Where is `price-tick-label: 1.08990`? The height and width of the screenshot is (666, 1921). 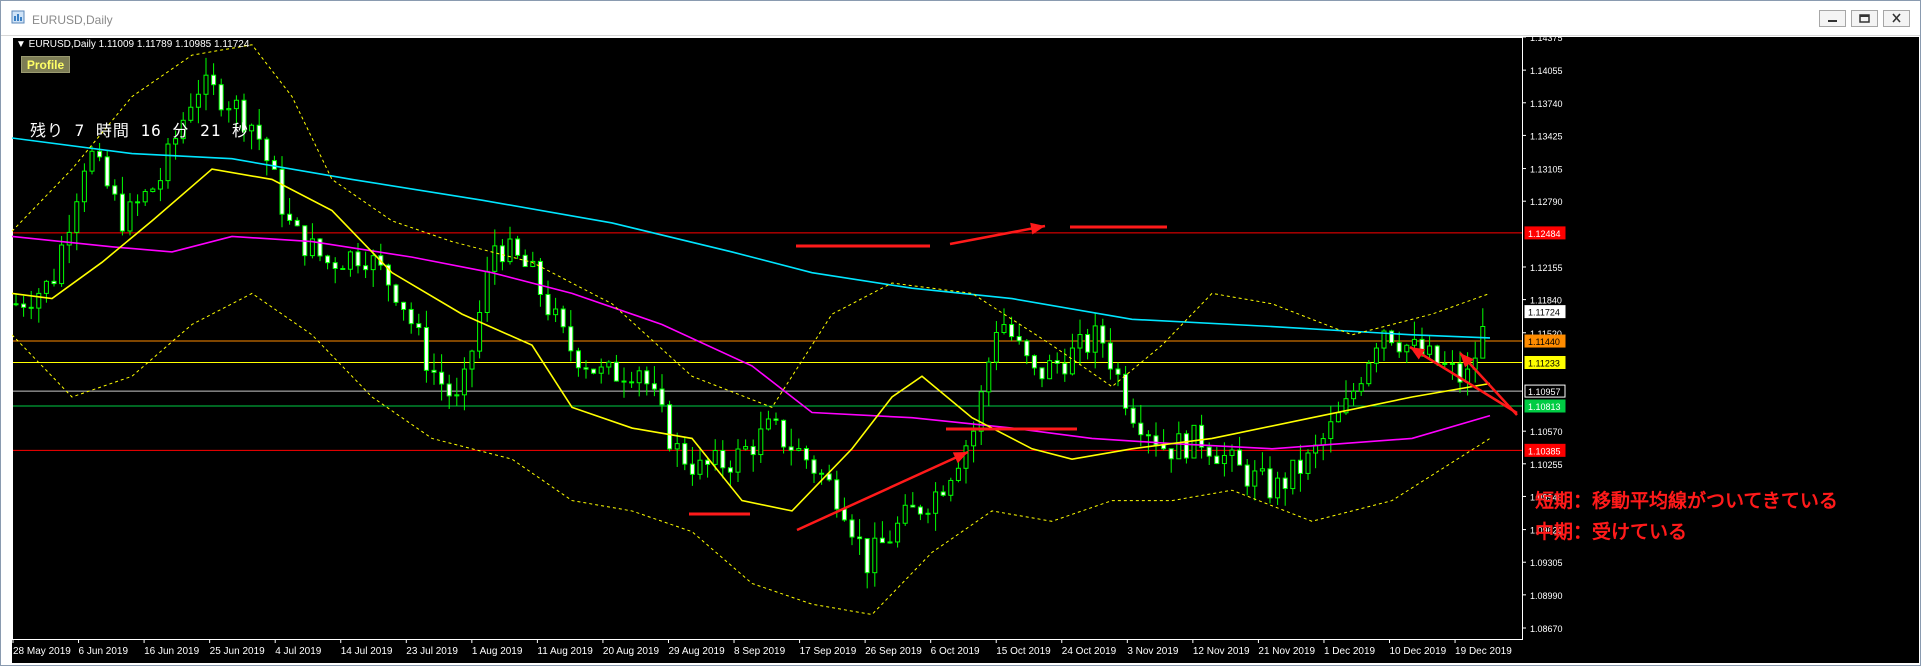
price-tick-label: 1.08990 is located at coordinates (1546, 596).